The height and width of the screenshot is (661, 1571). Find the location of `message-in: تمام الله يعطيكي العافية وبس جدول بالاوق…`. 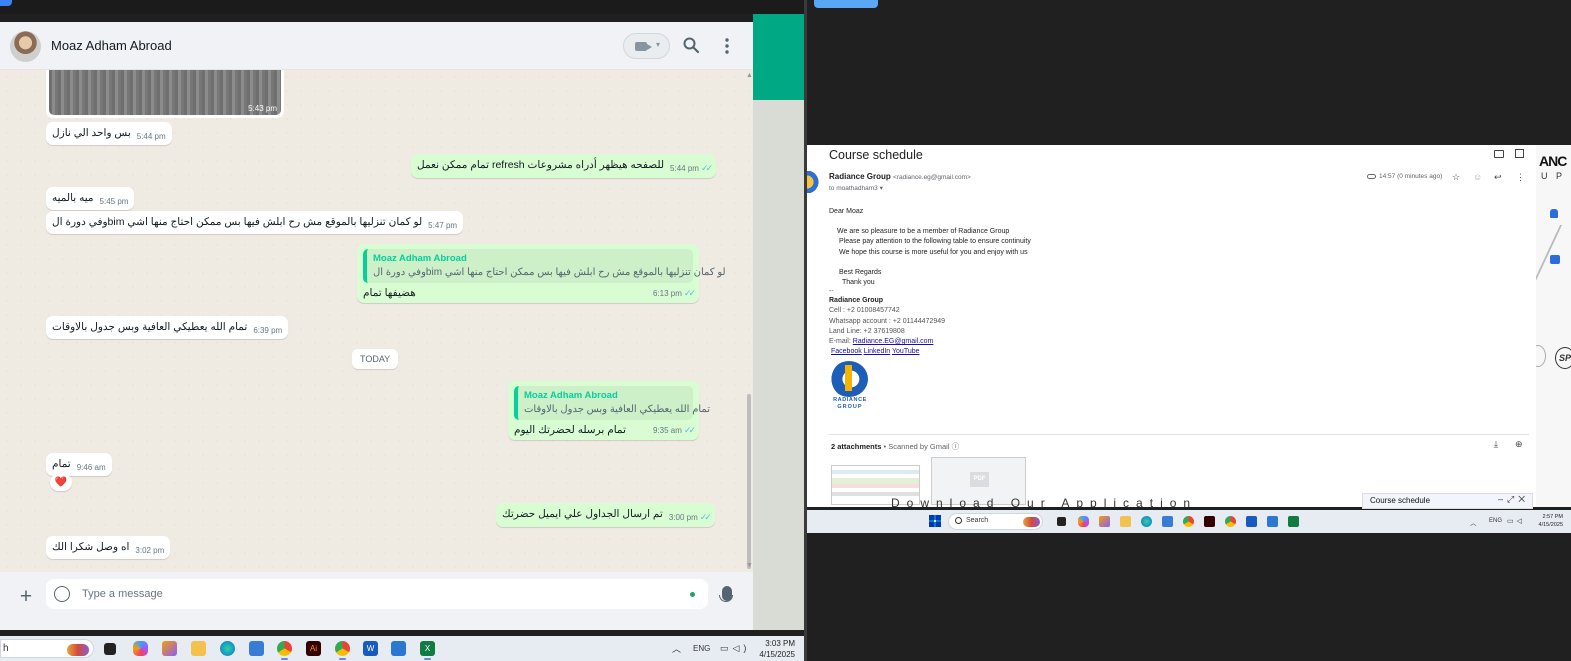

message-in: تمام الله يعطيكي العافية وبس جدول بالاوق… is located at coordinates (167, 327).